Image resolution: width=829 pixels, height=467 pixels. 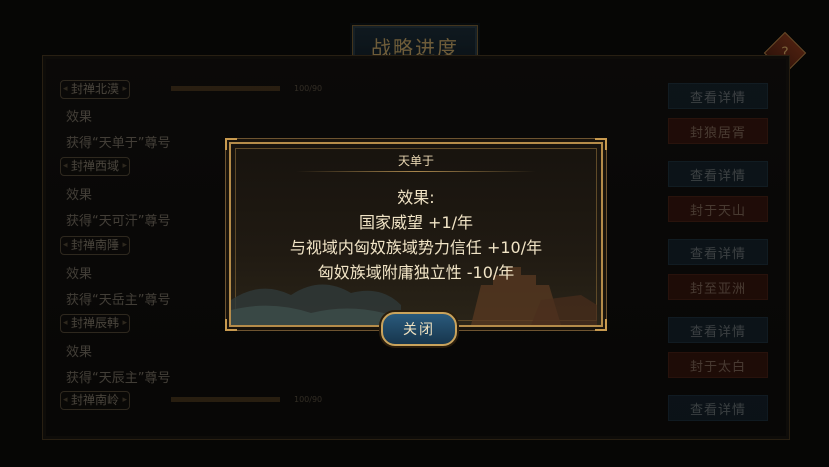 What do you see at coordinates (416, 222) in the screenshot?
I see `effect-line: 国家威望 +1/年` at bounding box center [416, 222].